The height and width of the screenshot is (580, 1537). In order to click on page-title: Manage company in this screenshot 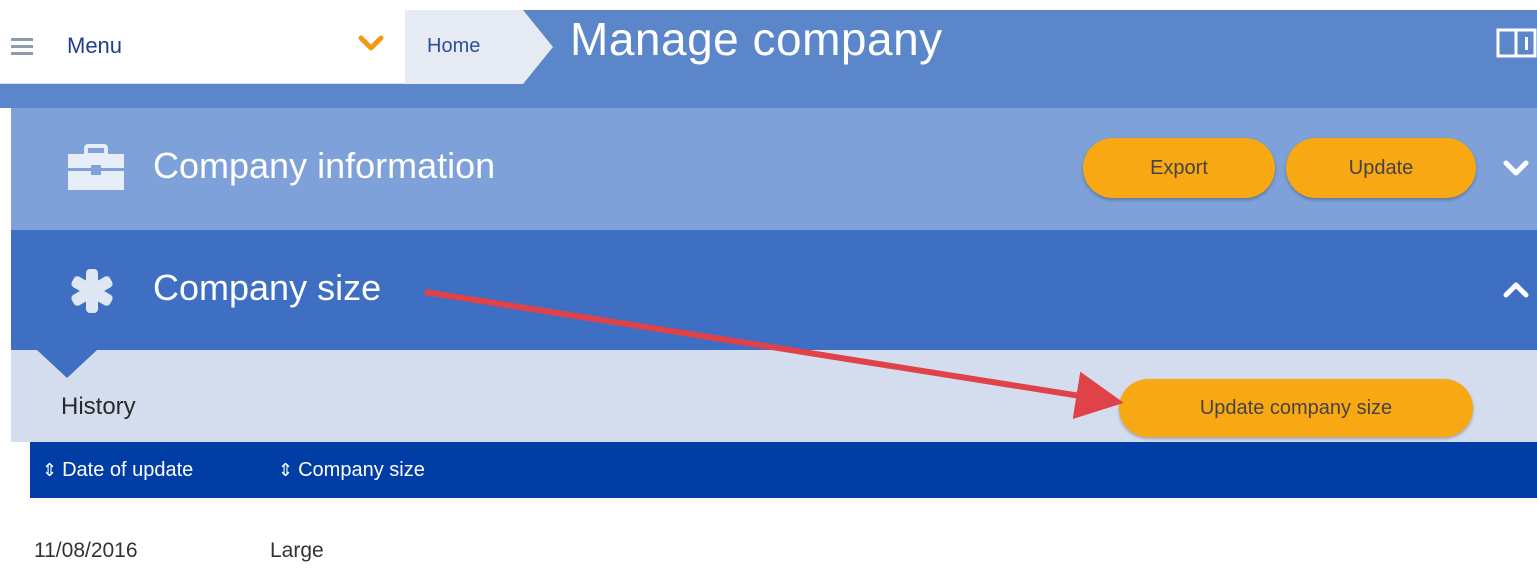, I will do `click(756, 39)`.